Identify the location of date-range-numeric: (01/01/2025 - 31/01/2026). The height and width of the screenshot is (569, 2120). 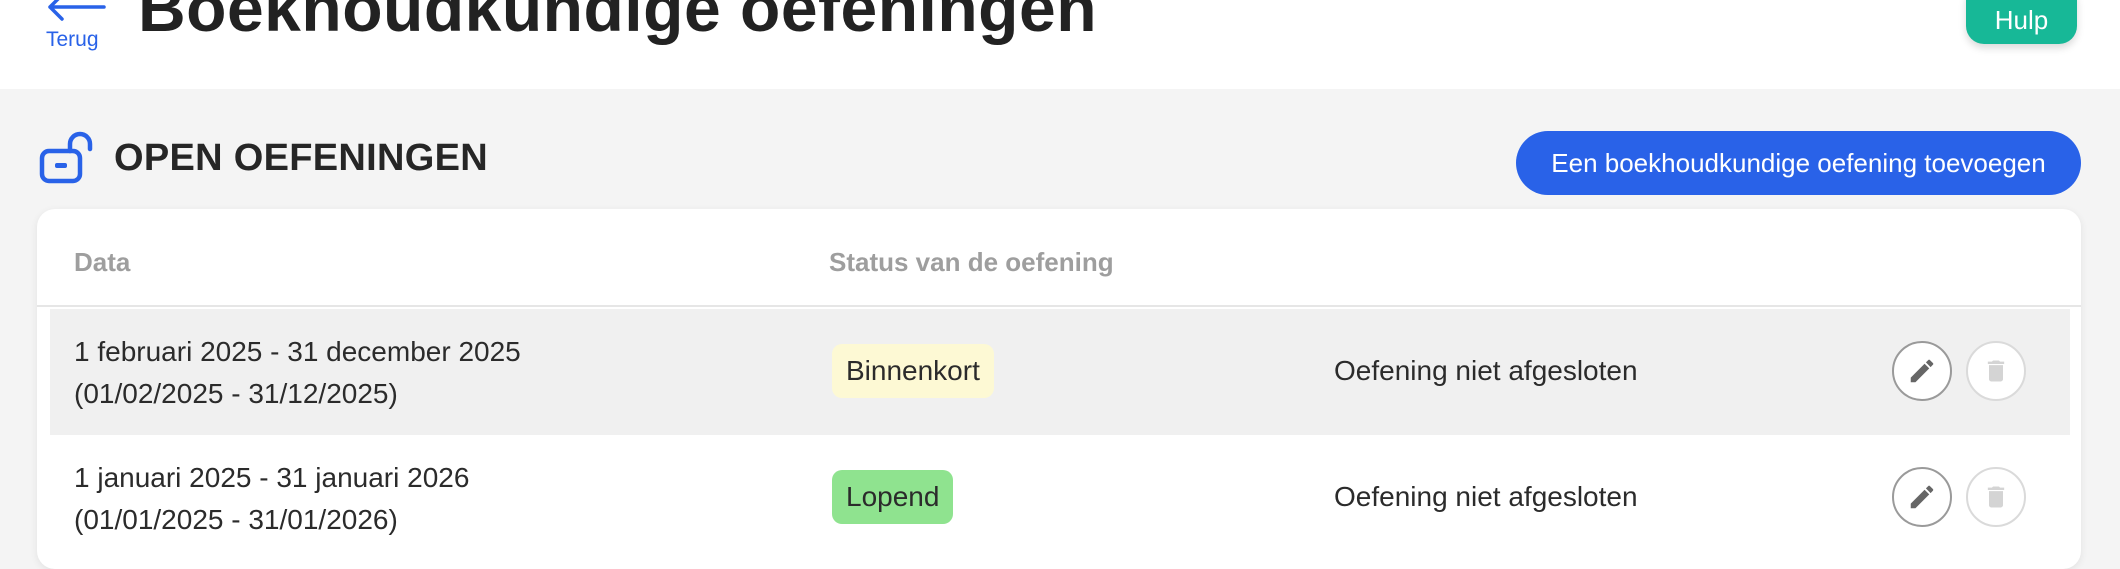
(236, 519).